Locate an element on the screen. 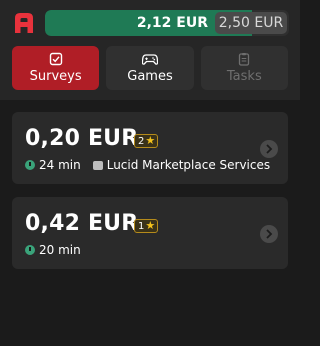 Image resolution: width=320 pixels, height=346 pixels. tab-games-label: Games is located at coordinates (150, 76).